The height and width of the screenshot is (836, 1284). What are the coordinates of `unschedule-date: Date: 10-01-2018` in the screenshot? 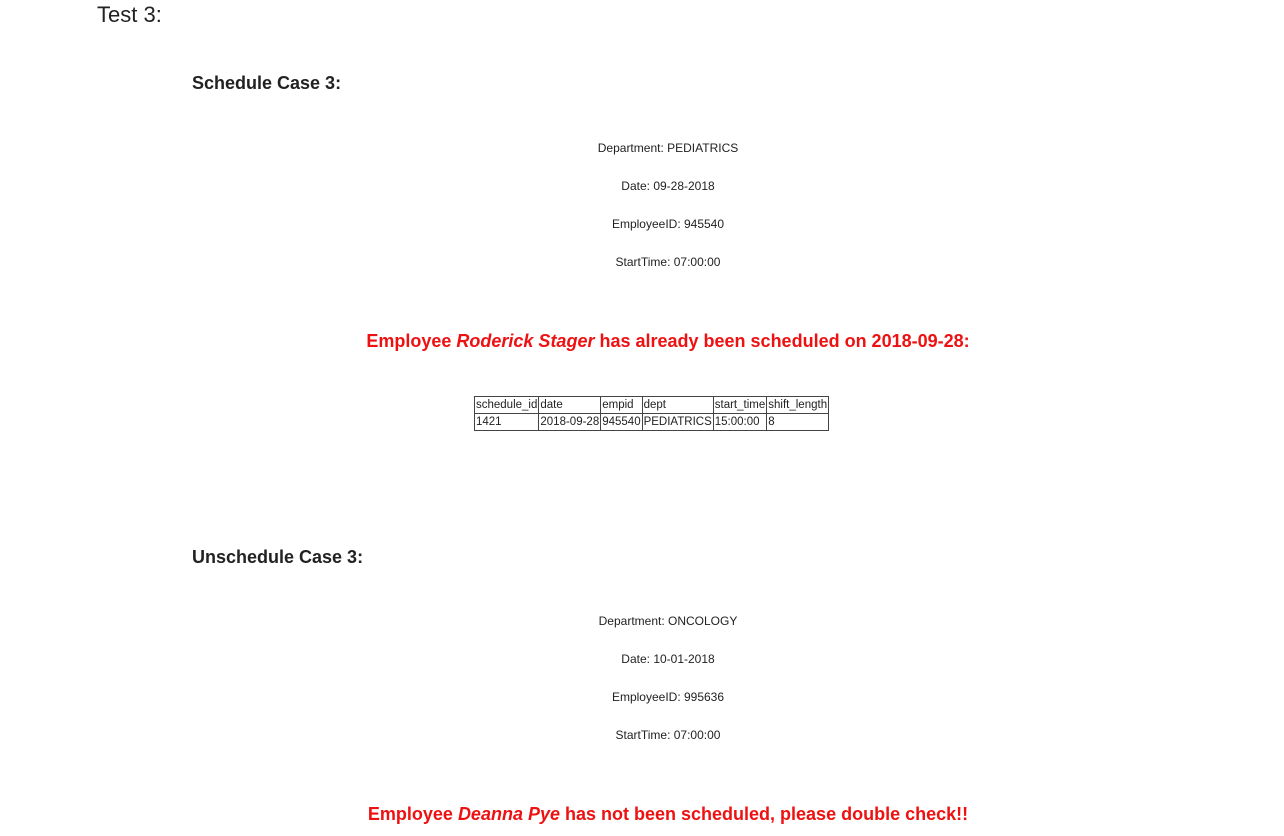 It's located at (668, 659).